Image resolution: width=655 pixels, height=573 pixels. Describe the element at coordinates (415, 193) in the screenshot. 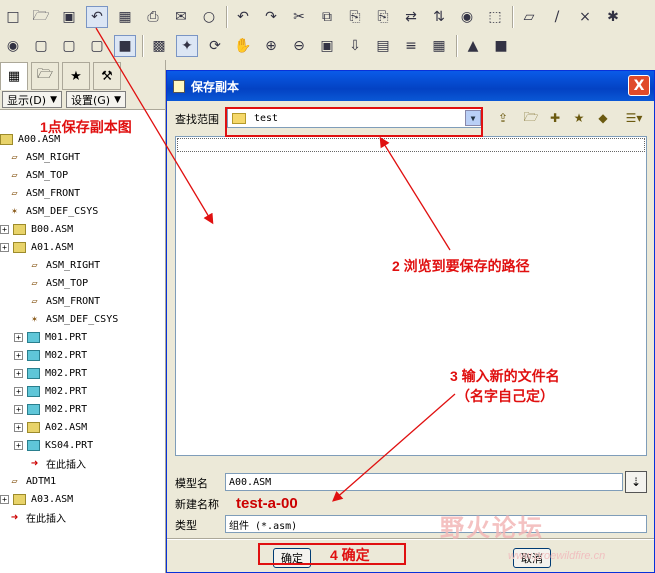

I see `arrow-step2` at that location.